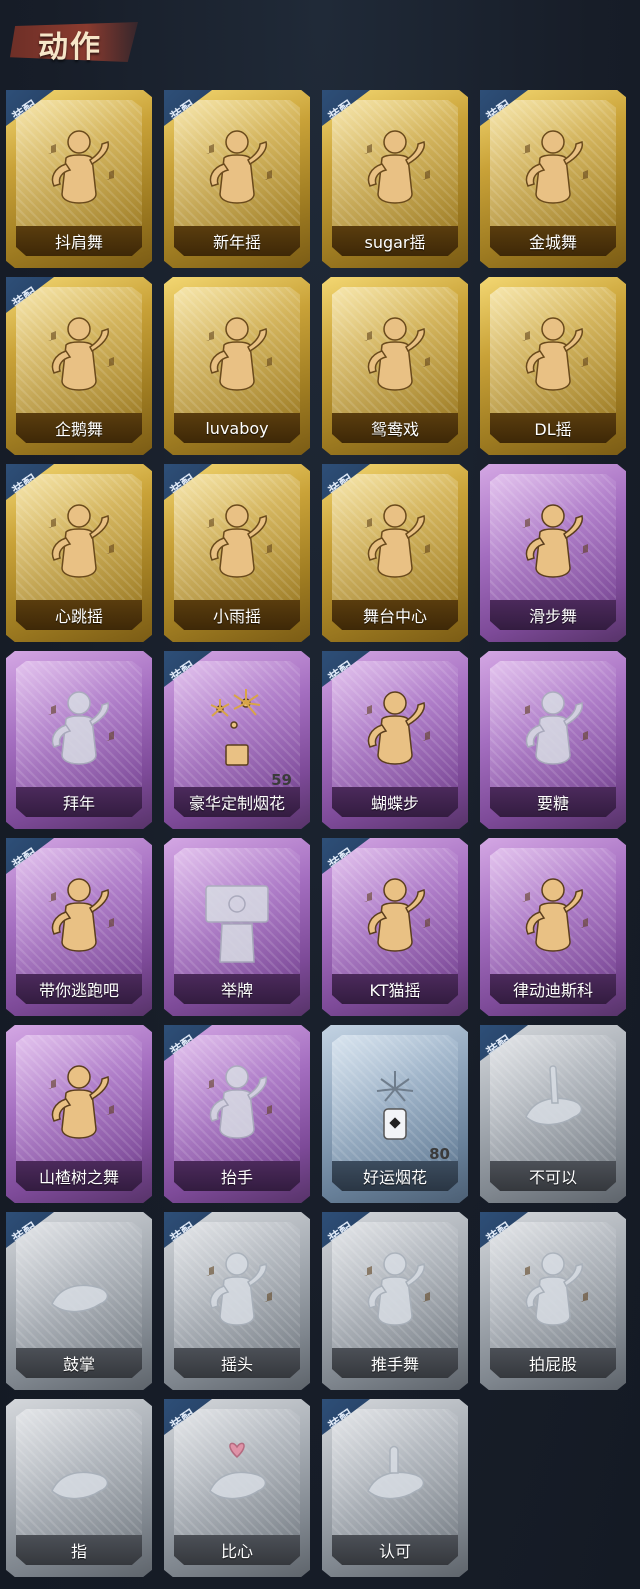 The height and width of the screenshot is (1589, 640). Describe the element at coordinates (553, 1301) in the screenshot. I see `emote-card: 装配拍屁股` at that location.